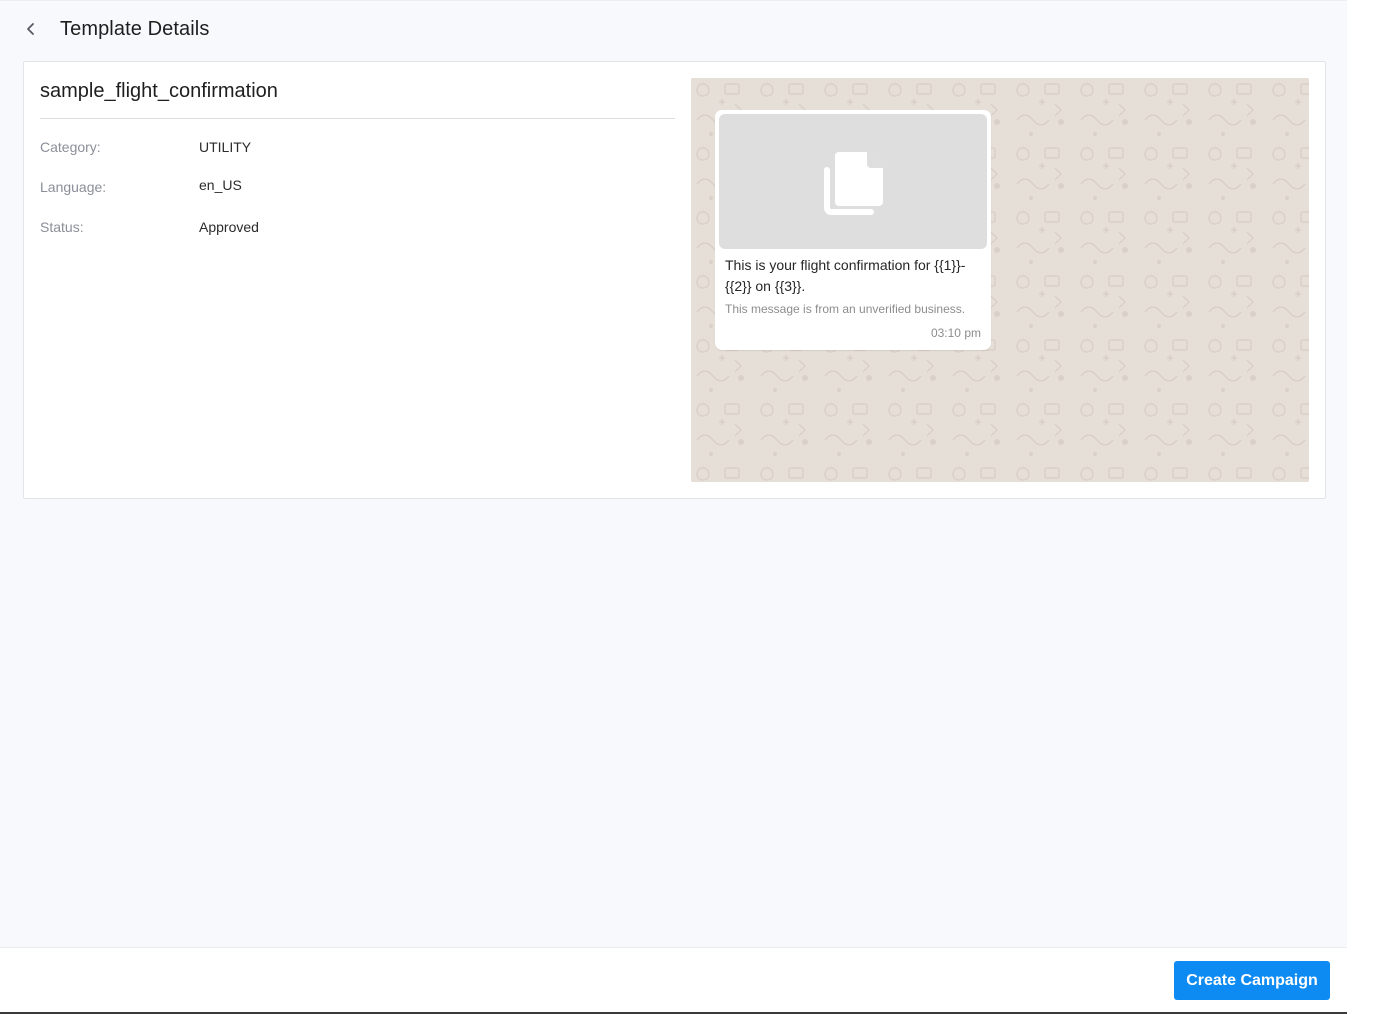 The height and width of the screenshot is (1014, 1383). Describe the element at coordinates (357, 118) in the screenshot. I see `divider` at that location.